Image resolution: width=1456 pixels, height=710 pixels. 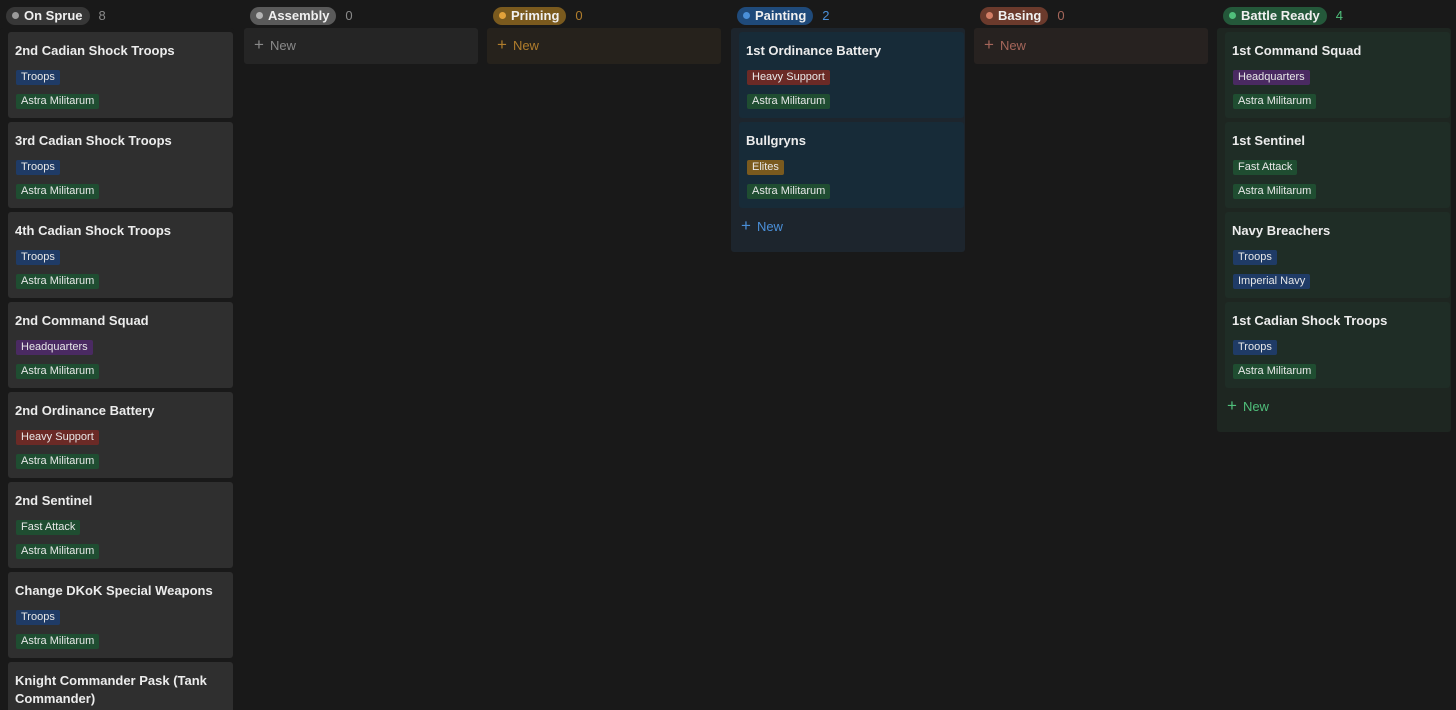 I want to click on card: Navy Breachers Troops Imperial Navy, so click(x=1337, y=255).